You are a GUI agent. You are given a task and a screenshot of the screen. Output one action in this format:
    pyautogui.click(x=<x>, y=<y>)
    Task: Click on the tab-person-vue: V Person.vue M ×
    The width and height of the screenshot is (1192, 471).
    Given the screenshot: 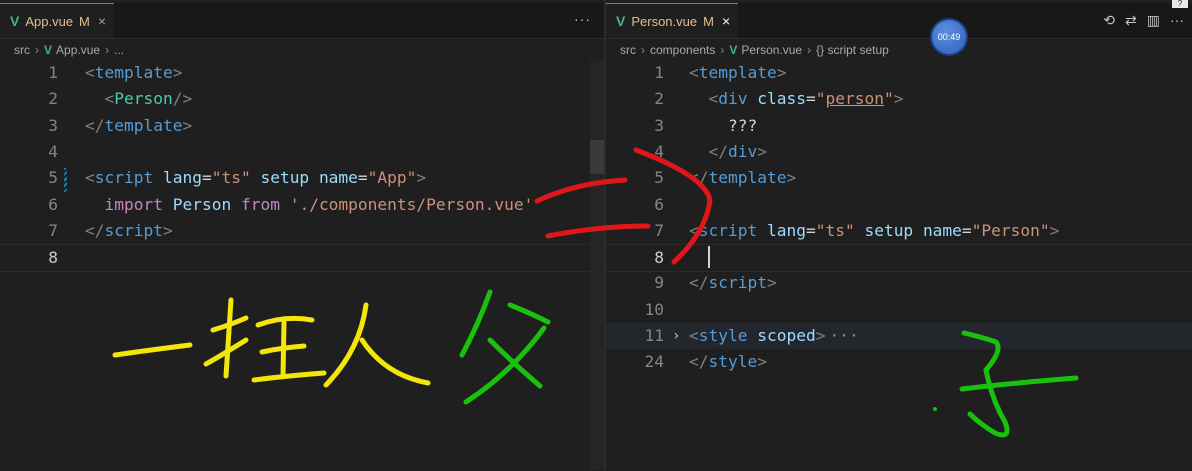 What is the action you would take?
    pyautogui.click(x=672, y=20)
    